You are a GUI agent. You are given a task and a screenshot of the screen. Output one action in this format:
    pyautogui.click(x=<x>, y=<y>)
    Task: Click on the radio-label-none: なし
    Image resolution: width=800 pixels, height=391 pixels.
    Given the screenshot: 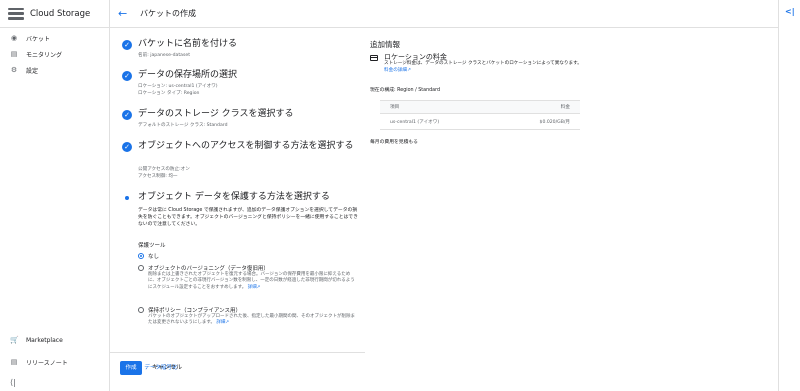 What is the action you would take?
    pyautogui.click(x=154, y=257)
    